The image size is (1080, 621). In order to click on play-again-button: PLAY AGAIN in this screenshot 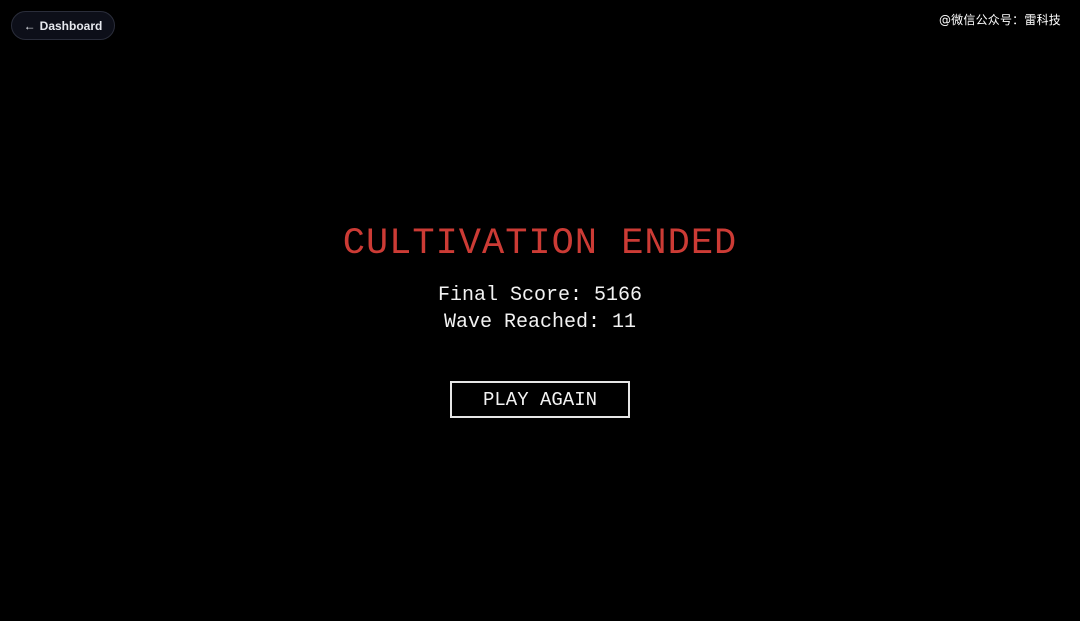, I will do `click(540, 399)`.